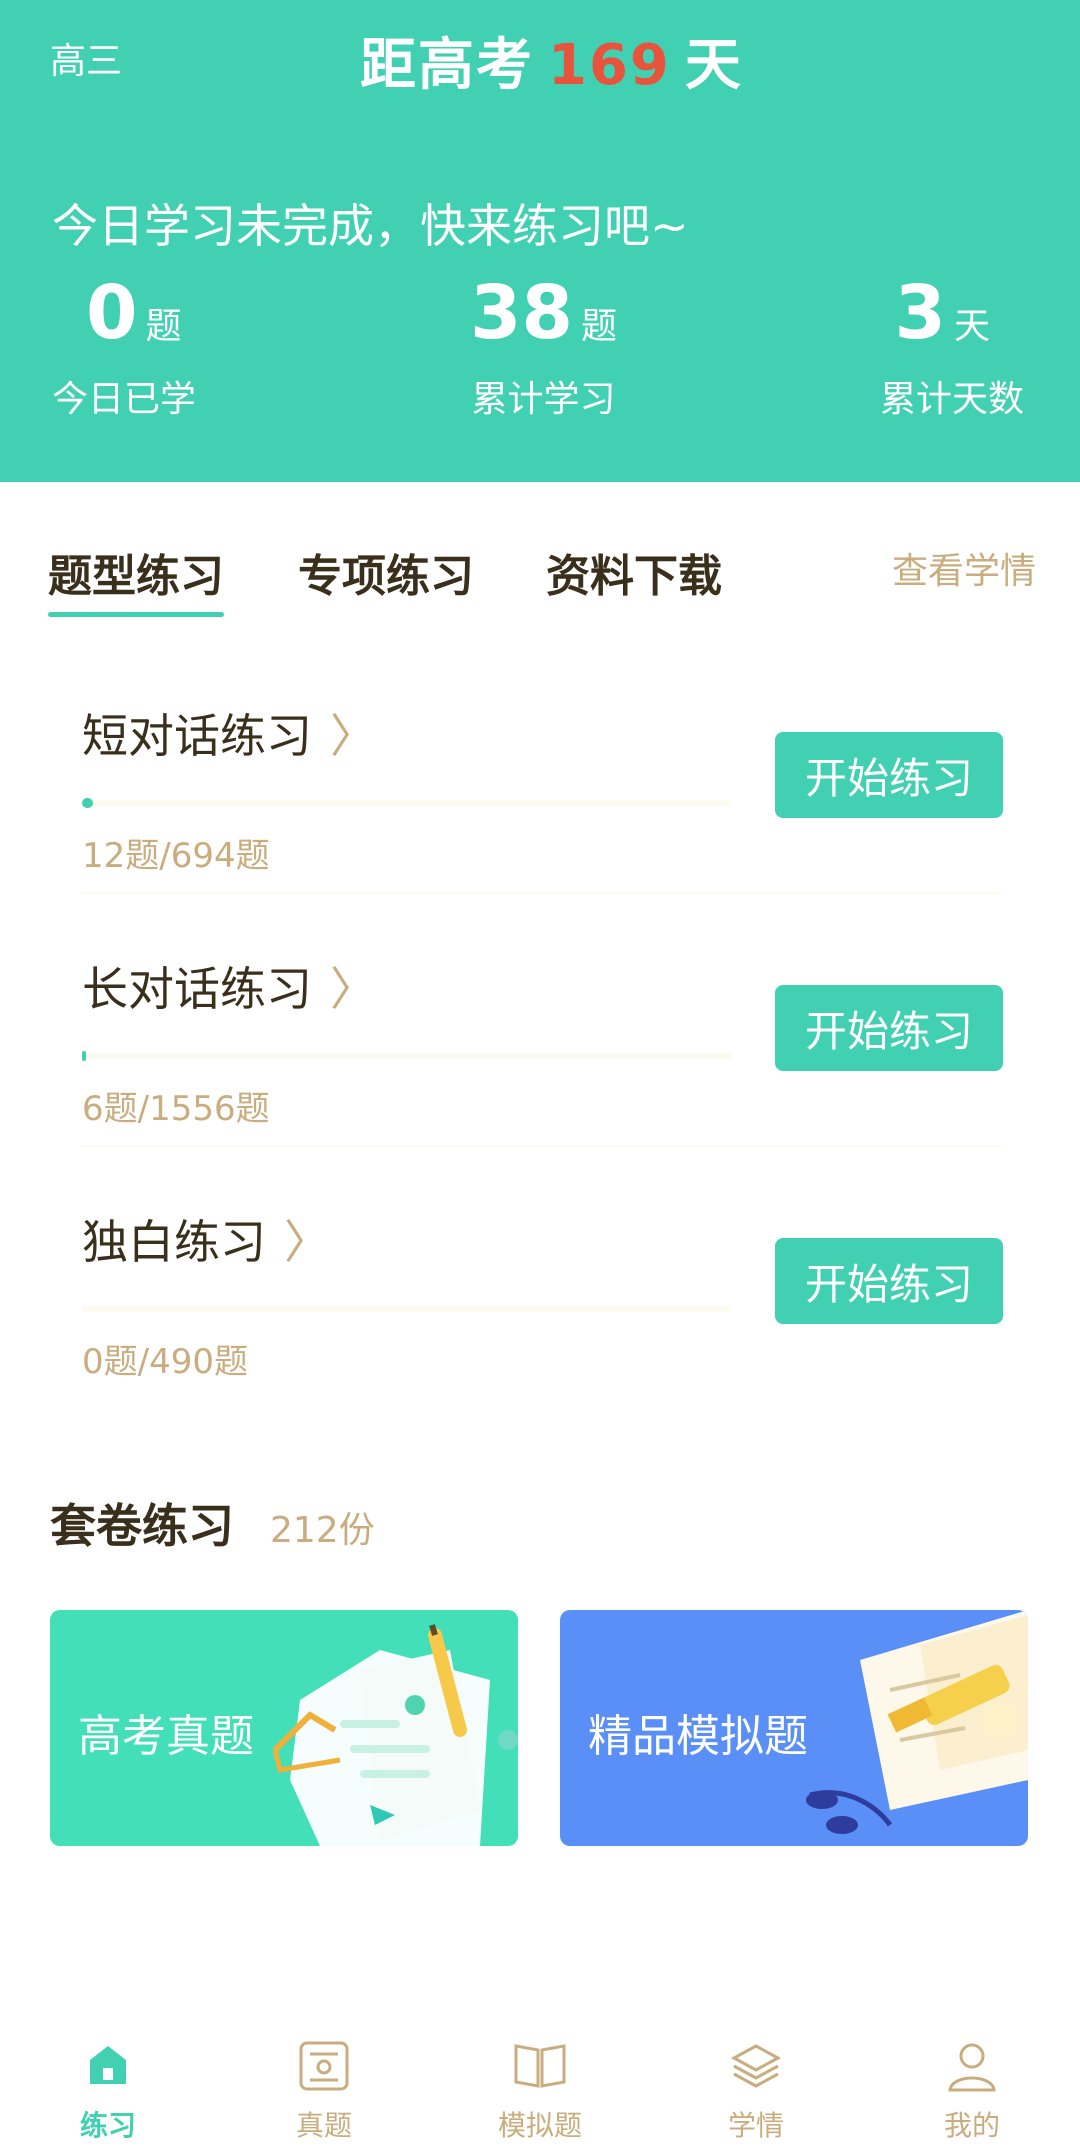  I want to click on stat-today-learned: 0题 今日已学, so click(124, 346).